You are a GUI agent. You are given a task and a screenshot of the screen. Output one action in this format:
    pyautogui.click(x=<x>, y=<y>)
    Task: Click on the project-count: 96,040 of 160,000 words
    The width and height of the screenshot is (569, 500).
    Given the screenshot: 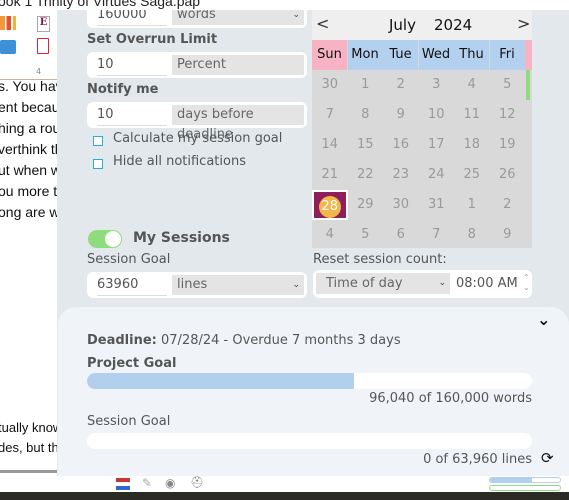 What is the action you would take?
    pyautogui.click(x=450, y=398)
    